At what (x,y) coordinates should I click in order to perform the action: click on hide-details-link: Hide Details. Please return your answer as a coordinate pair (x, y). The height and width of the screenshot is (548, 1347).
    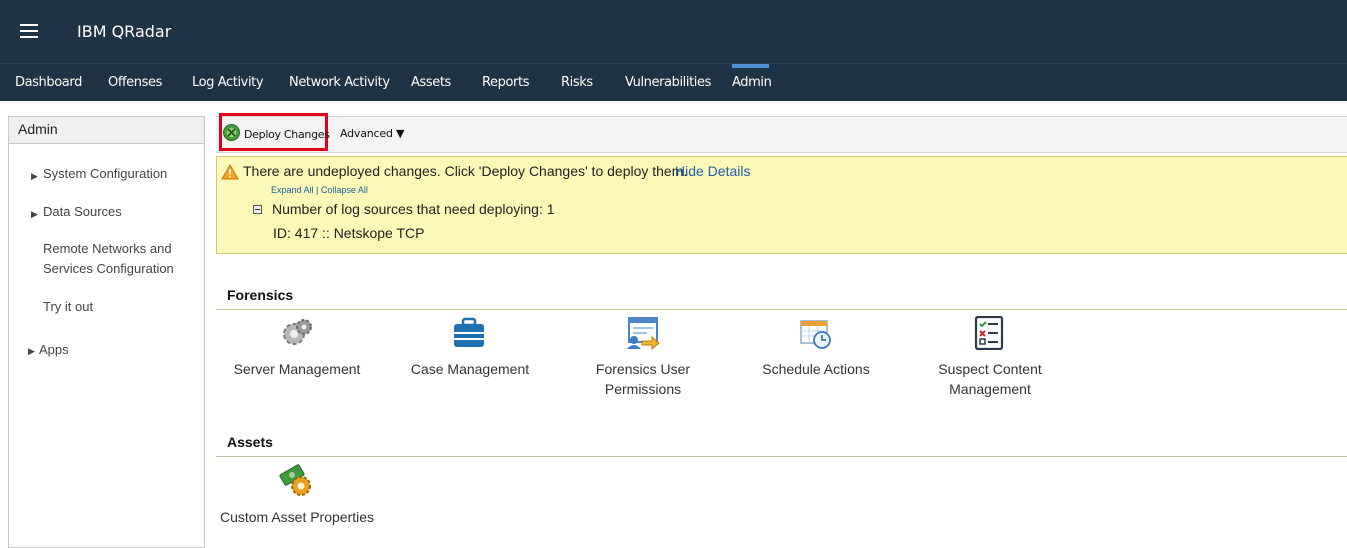
    Looking at the image, I should click on (712, 171).